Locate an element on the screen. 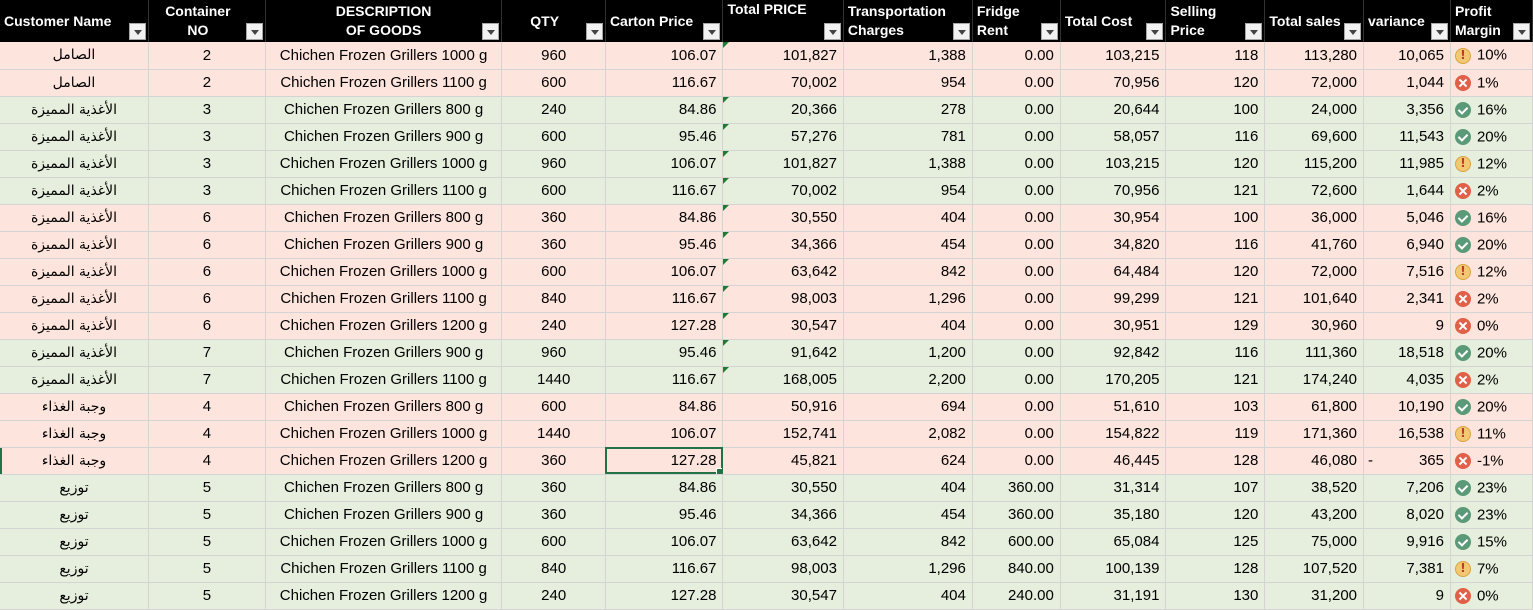 Image resolution: width=1533 pixels, height=610 pixels. variance-cell: 1,044 is located at coordinates (1407, 83).